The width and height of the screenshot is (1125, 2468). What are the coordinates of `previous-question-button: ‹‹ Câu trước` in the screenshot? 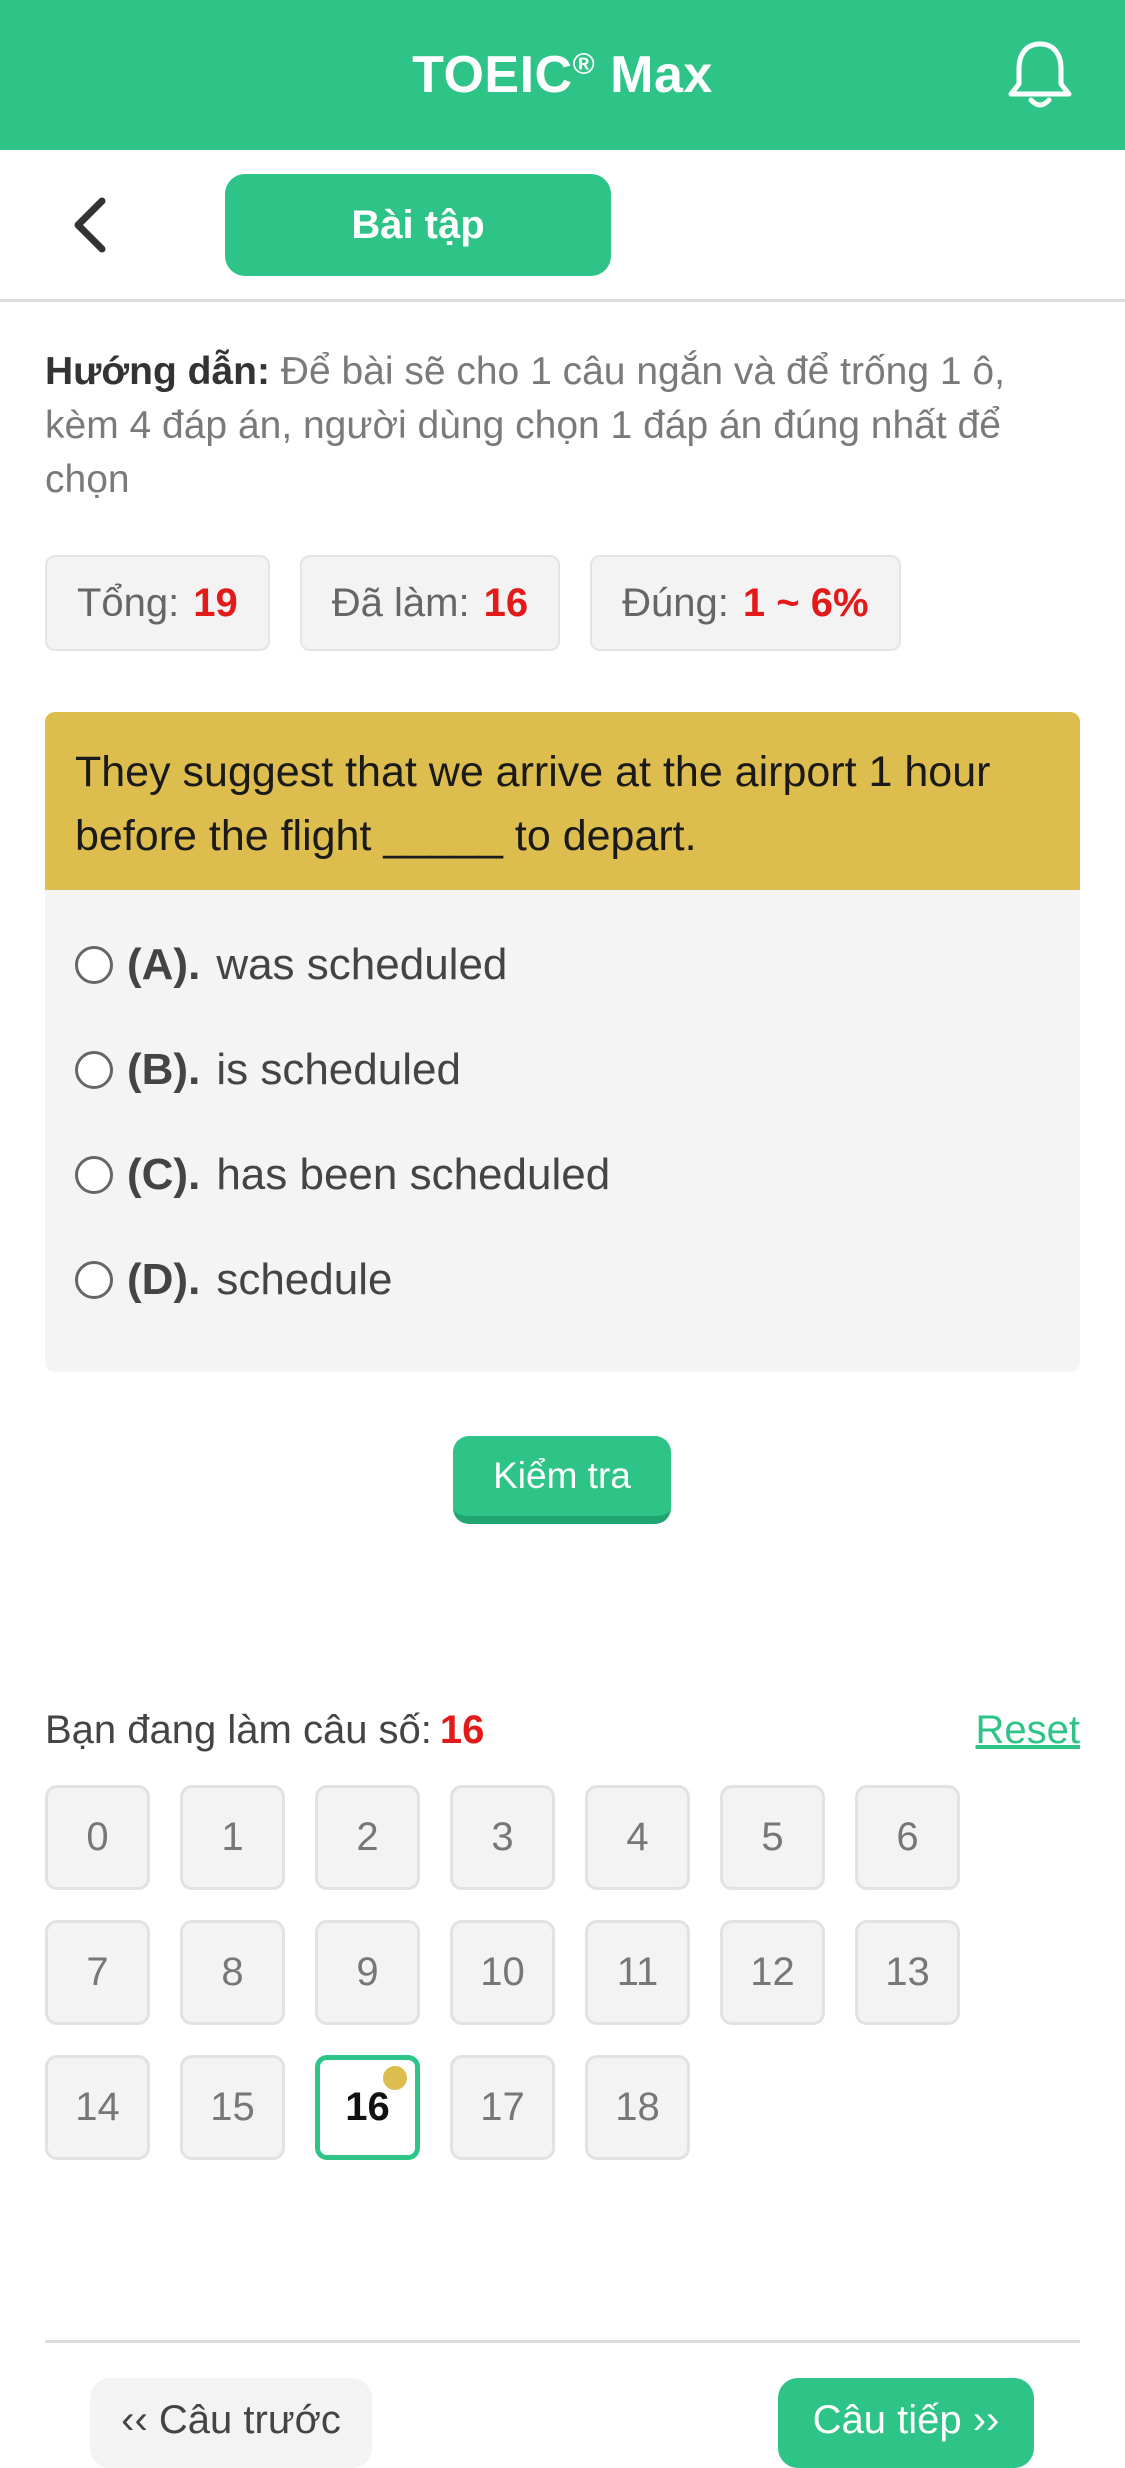 It's located at (231, 2423).